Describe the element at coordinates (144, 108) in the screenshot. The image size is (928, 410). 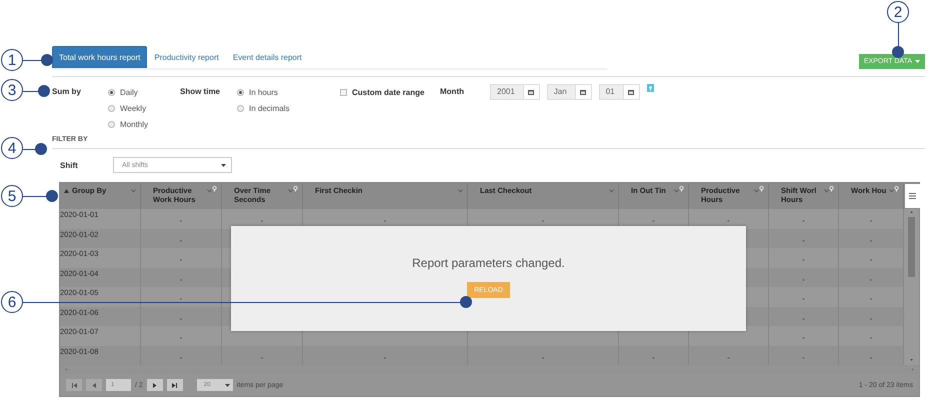
I see `radio-option: Weekly` at that location.